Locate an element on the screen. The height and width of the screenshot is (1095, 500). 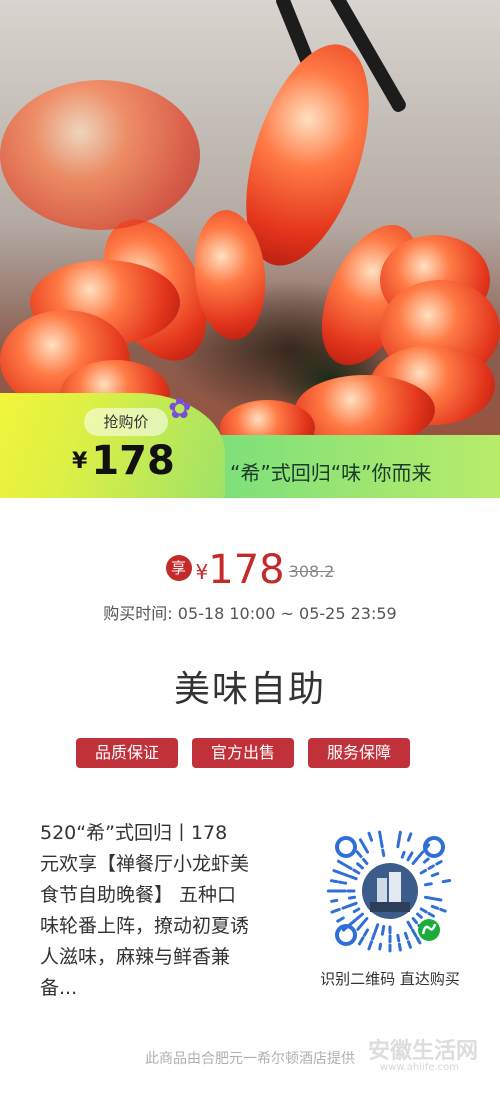
corner-eye-icon is located at coordinates (346, 847).